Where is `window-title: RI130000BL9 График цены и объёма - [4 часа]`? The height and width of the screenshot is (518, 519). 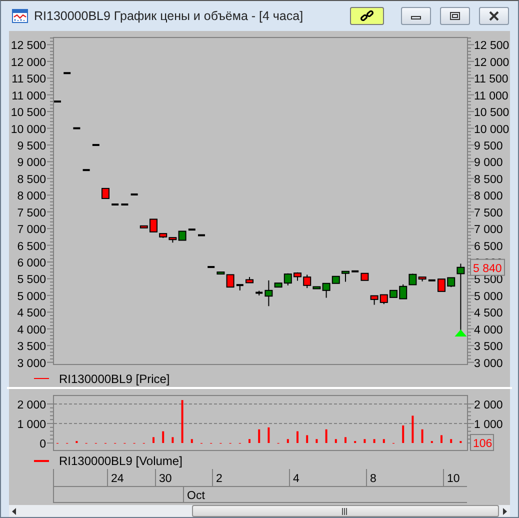
window-title: RI130000BL9 График цены и объёма - [4 часа] is located at coordinates (169, 16).